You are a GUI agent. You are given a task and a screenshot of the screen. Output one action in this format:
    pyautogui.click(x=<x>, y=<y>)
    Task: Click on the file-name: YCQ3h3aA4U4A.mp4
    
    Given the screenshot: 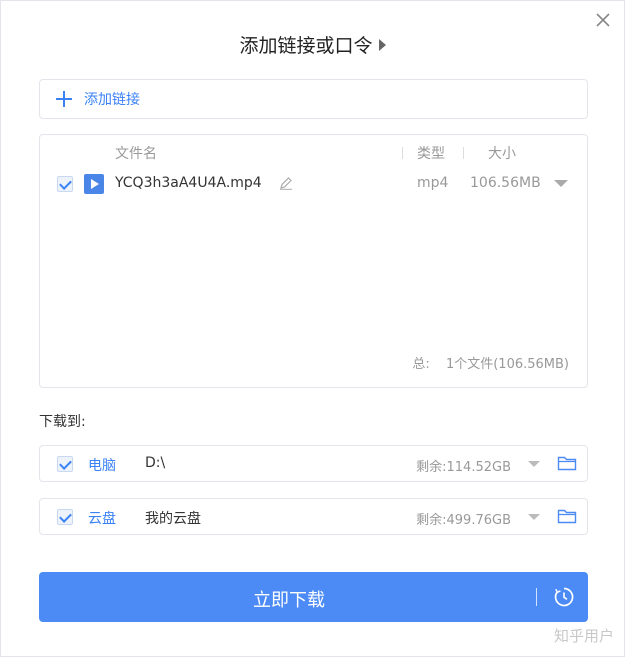 What is the action you would take?
    pyautogui.click(x=188, y=183)
    